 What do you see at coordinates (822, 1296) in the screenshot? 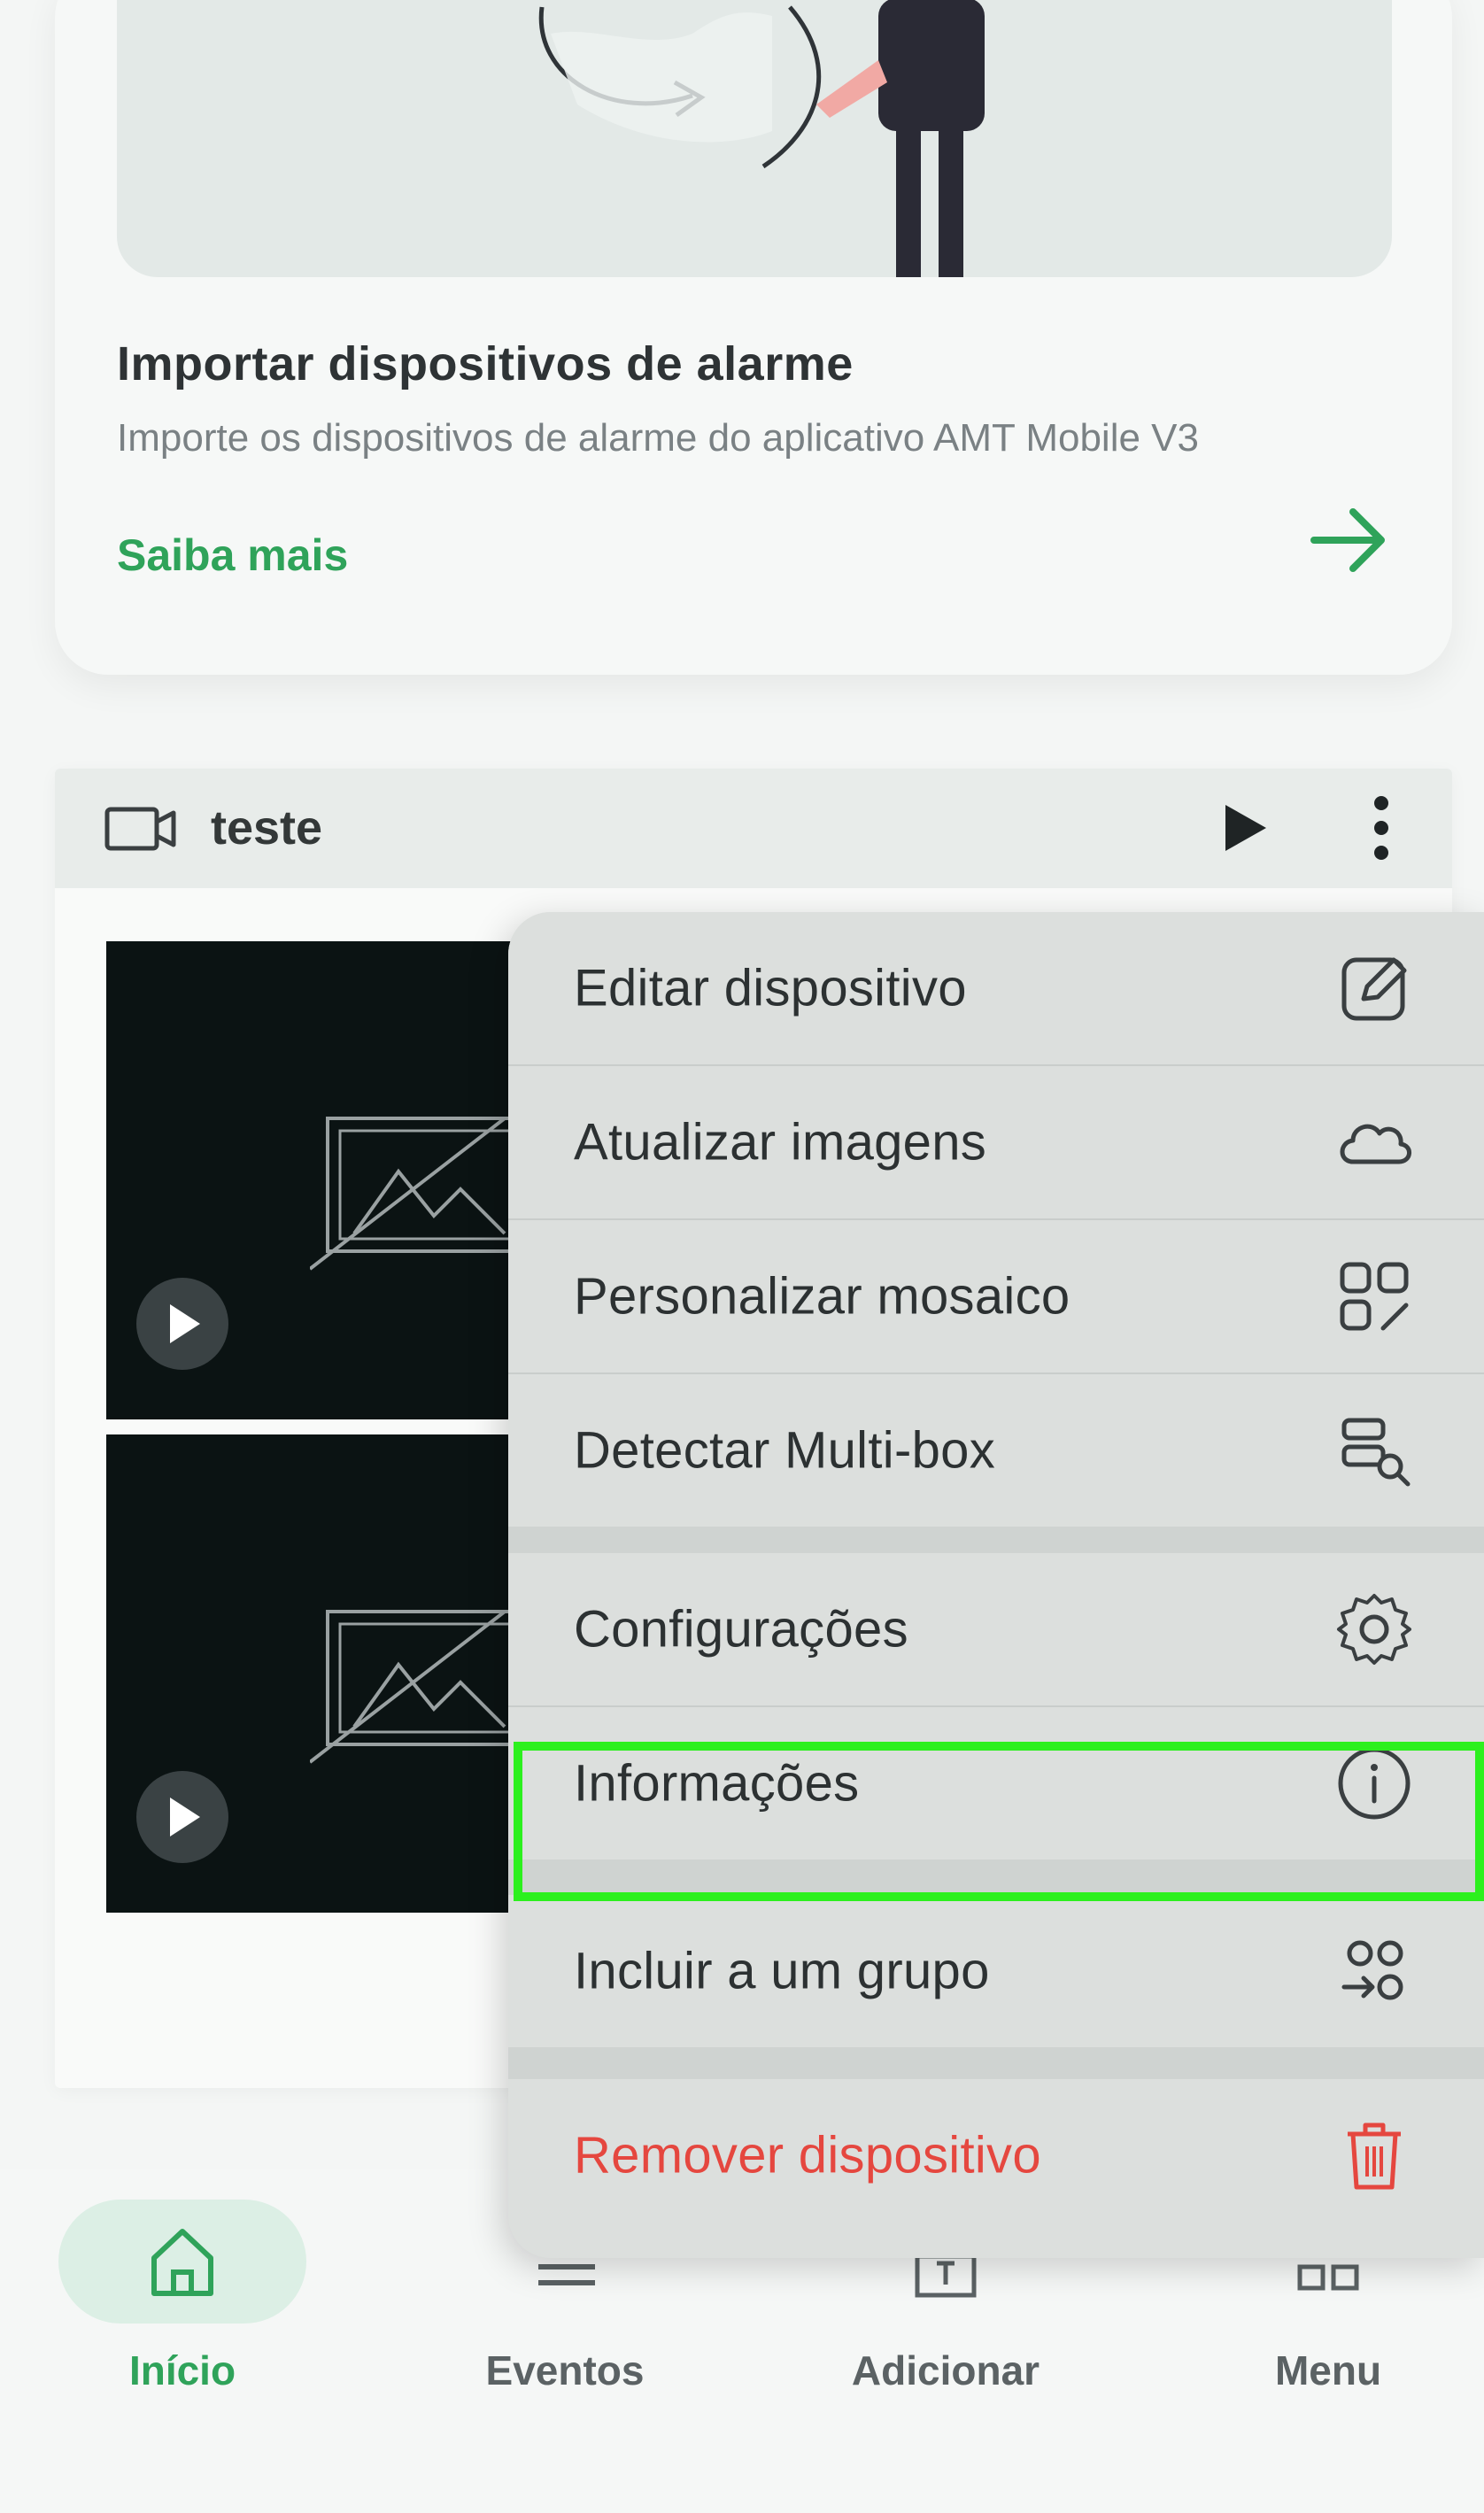
I see `menu-item-label: Personalizar mosaico` at bounding box center [822, 1296].